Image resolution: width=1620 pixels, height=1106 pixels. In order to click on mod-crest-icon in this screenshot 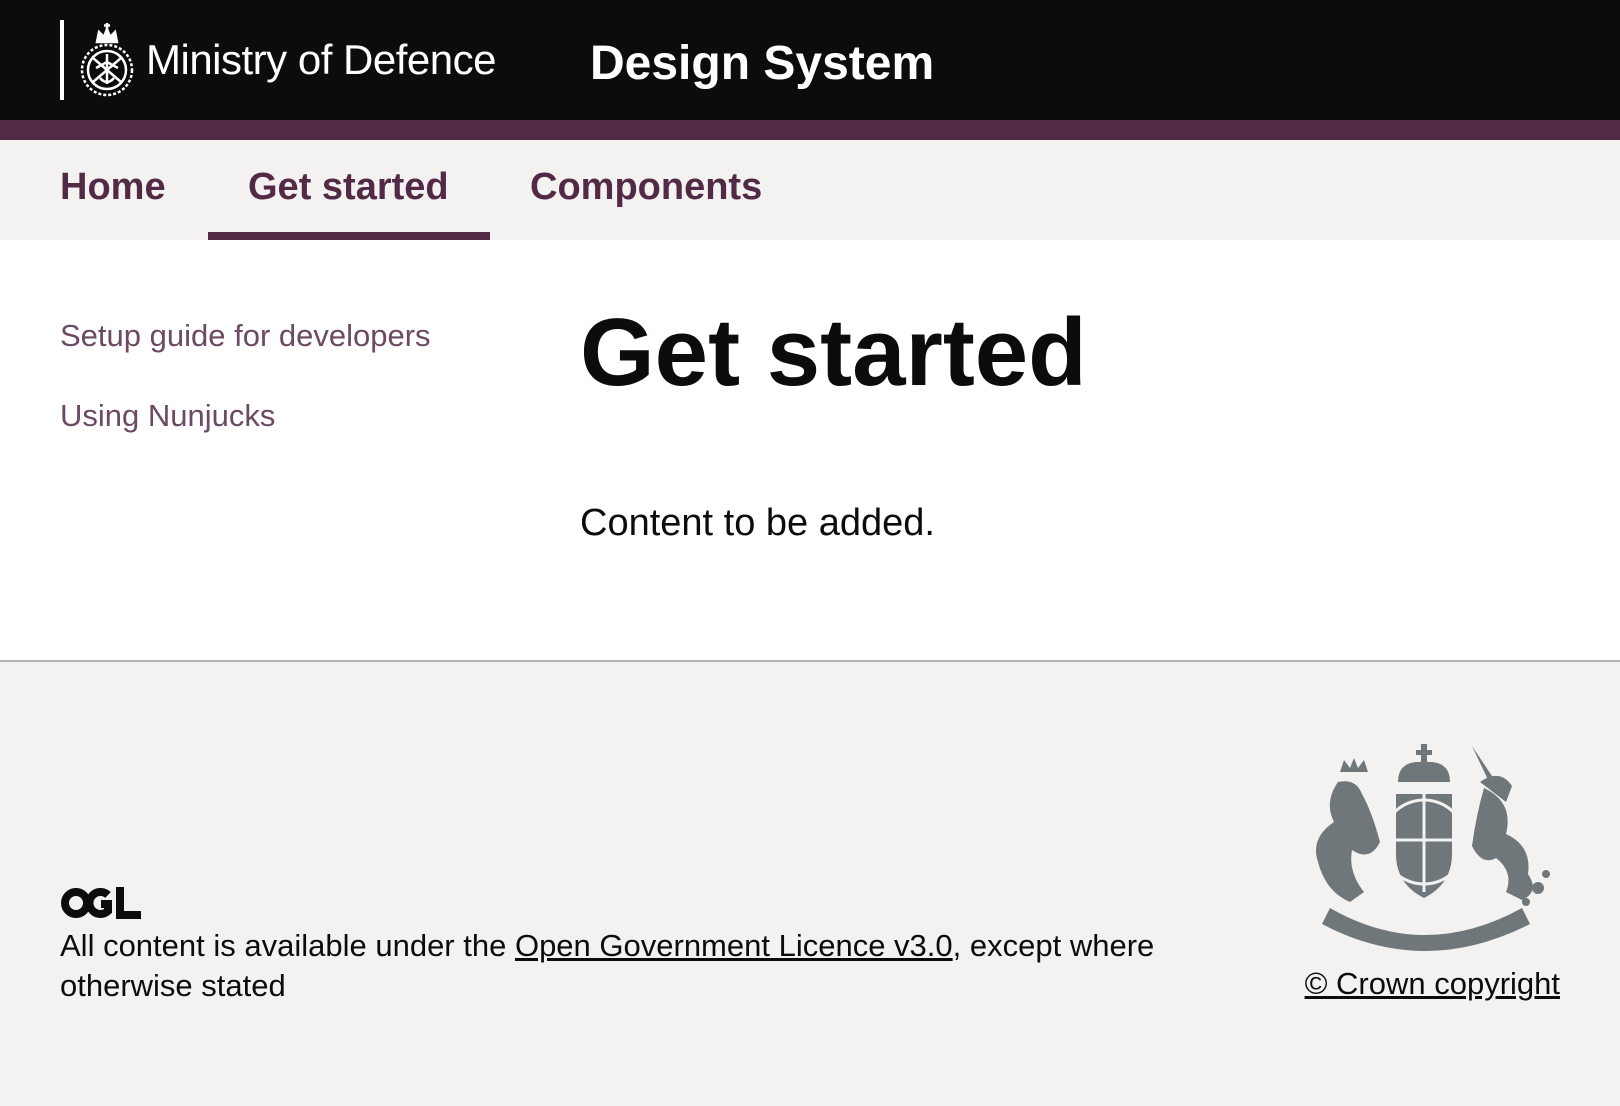, I will do `click(107, 60)`.